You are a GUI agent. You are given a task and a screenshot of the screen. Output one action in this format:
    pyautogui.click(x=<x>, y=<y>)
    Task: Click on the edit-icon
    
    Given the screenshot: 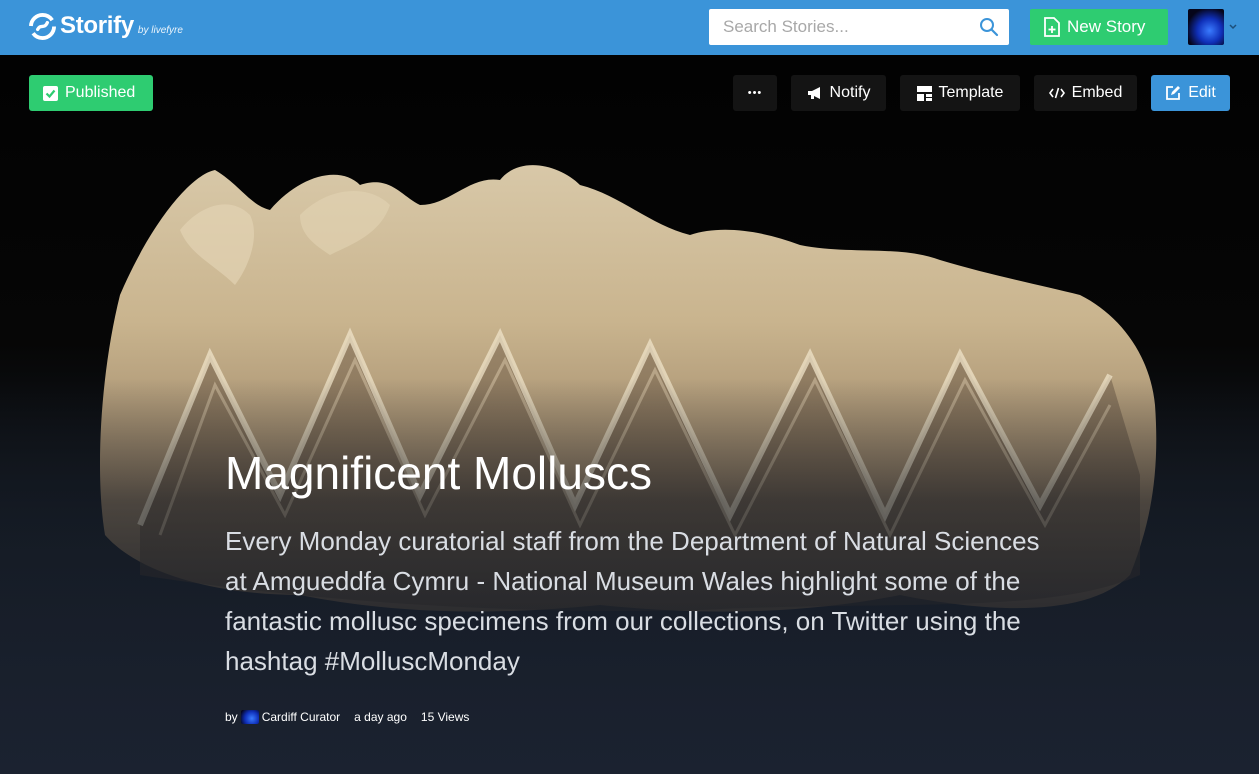 What is the action you would take?
    pyautogui.click(x=1173, y=93)
    